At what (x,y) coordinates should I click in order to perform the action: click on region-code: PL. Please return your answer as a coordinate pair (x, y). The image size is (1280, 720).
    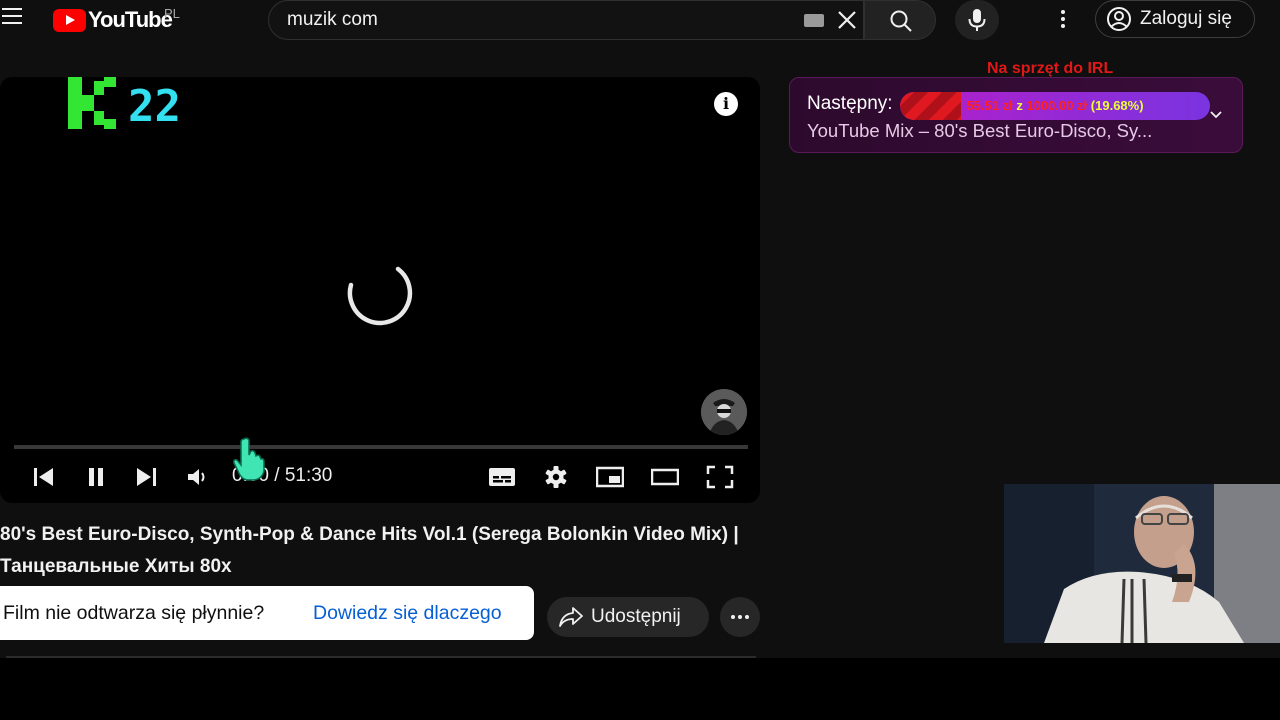
    Looking at the image, I should click on (172, 13).